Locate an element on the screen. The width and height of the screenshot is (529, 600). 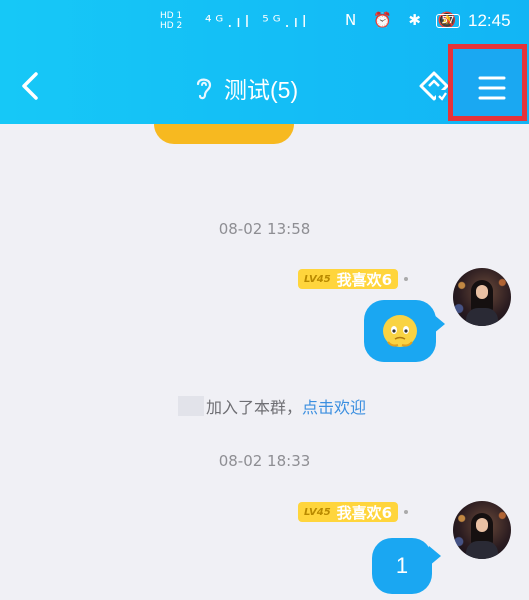
hd1-label: HD 1 is located at coordinates (171, 16).